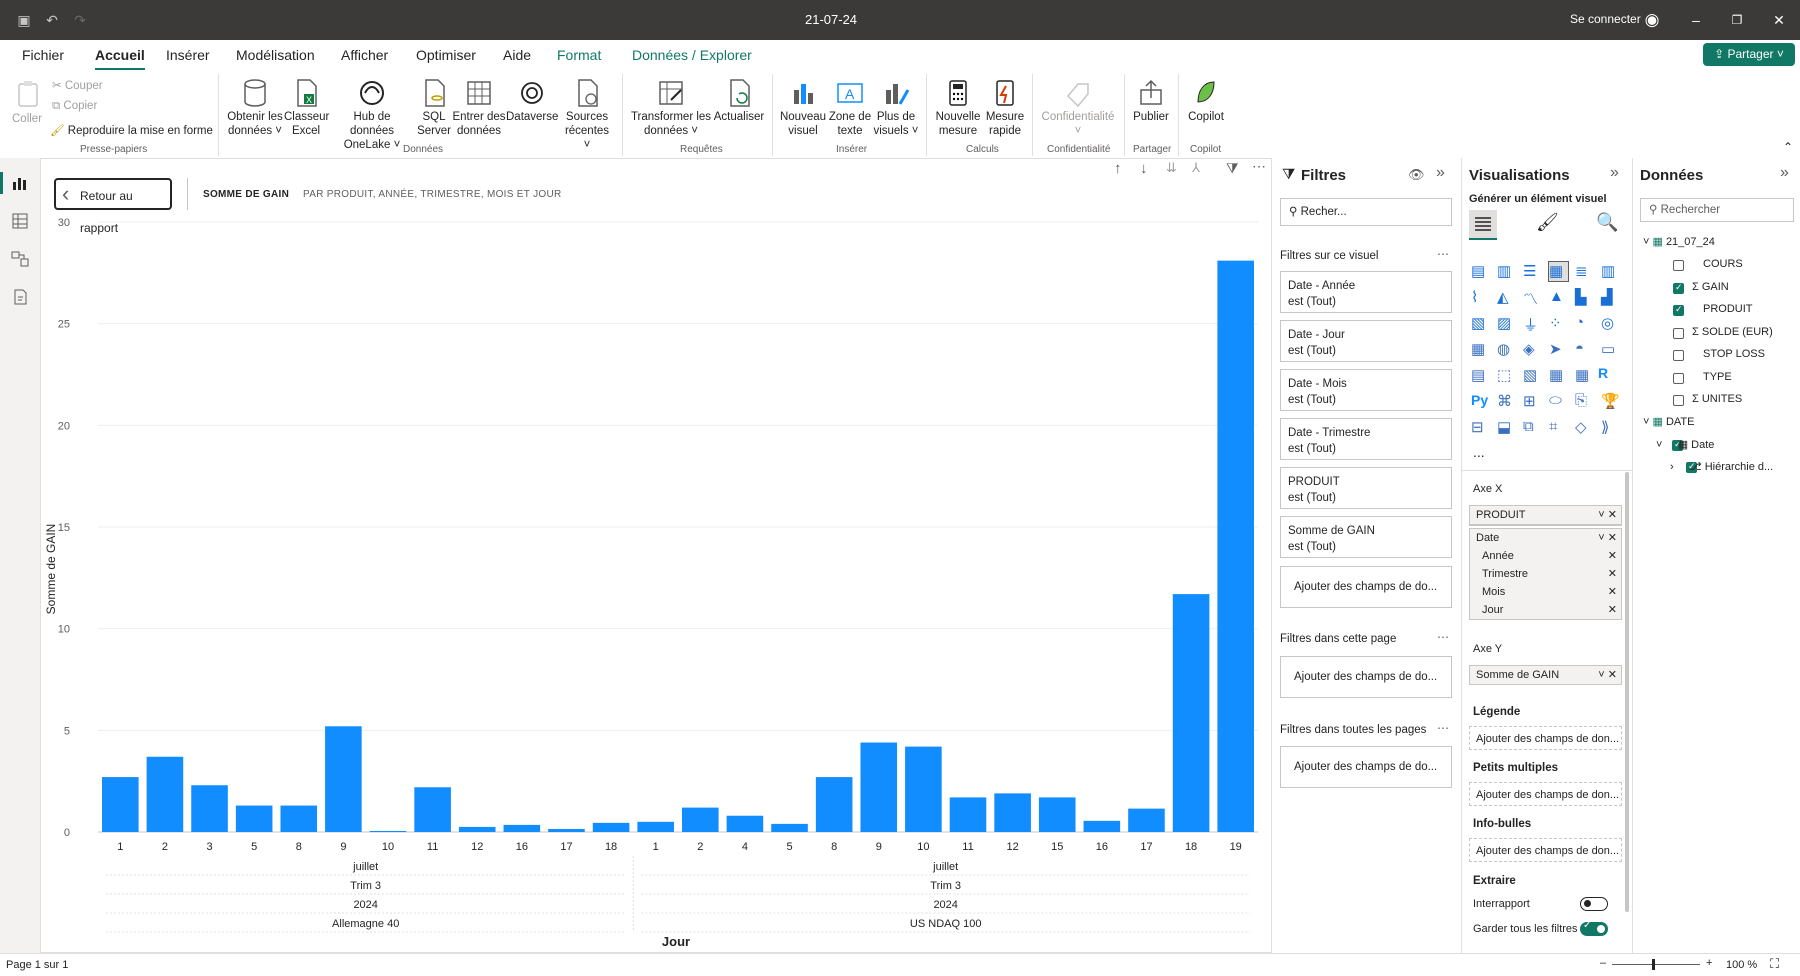  I want to click on stacked-bar-icon: ▤, so click(1480, 271).